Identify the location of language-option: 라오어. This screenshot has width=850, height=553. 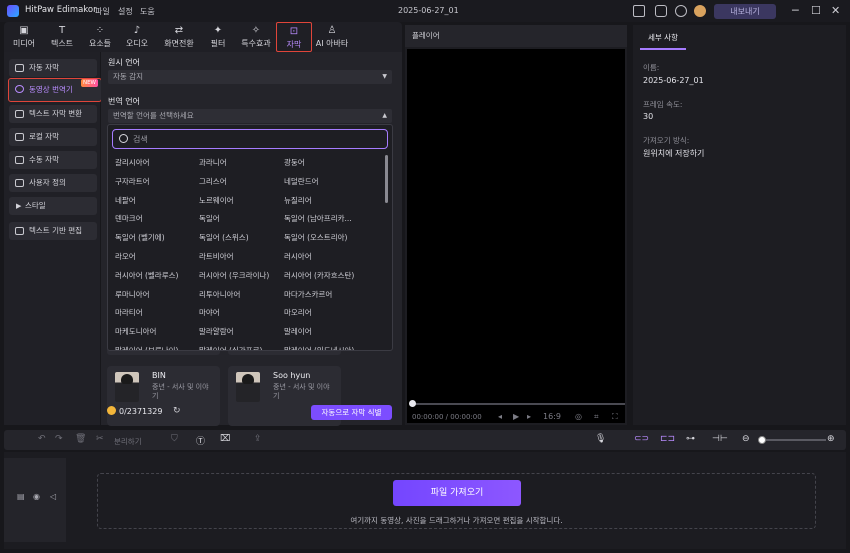
(125, 256).